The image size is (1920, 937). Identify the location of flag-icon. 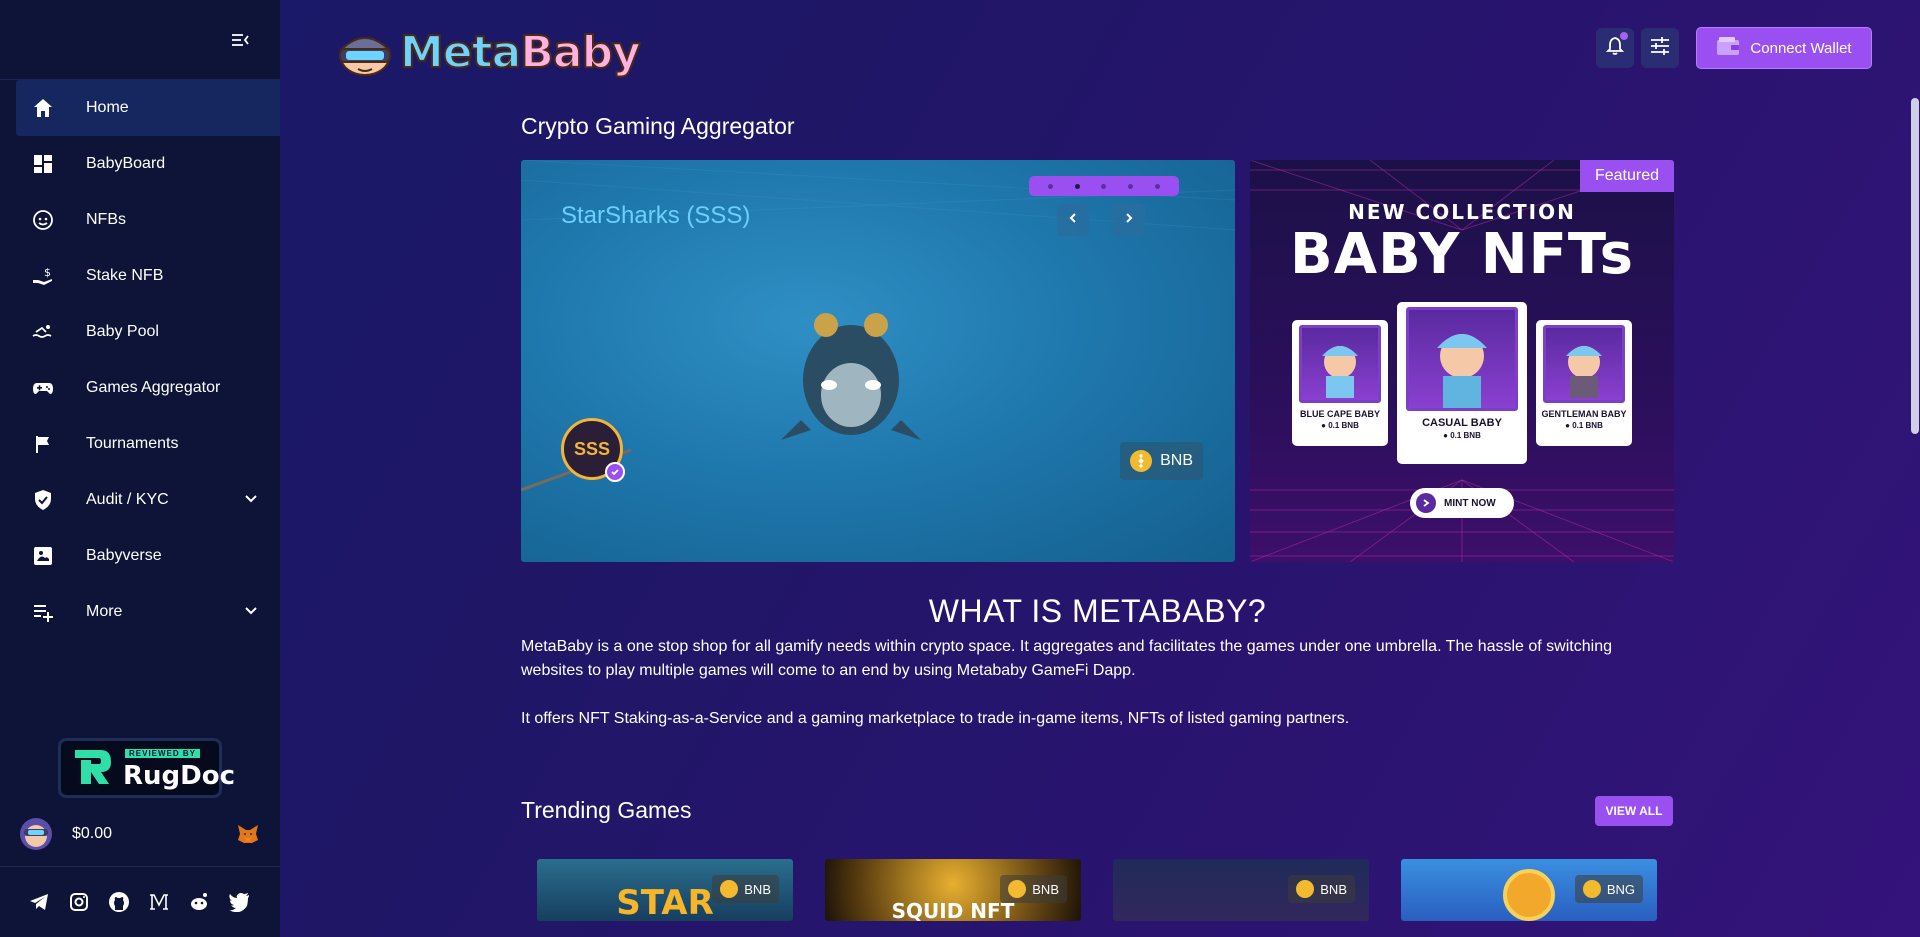
(43, 444).